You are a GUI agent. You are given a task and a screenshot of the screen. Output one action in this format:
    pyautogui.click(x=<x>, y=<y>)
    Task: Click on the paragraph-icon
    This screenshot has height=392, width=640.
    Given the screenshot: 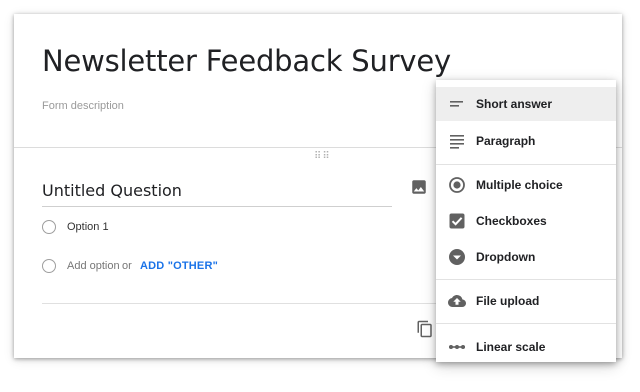 What is the action you would take?
    pyautogui.click(x=457, y=142)
    